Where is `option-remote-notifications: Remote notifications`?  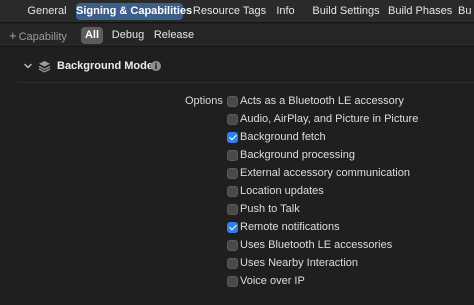
option-remote-notifications: Remote notifications is located at coordinates (347, 228).